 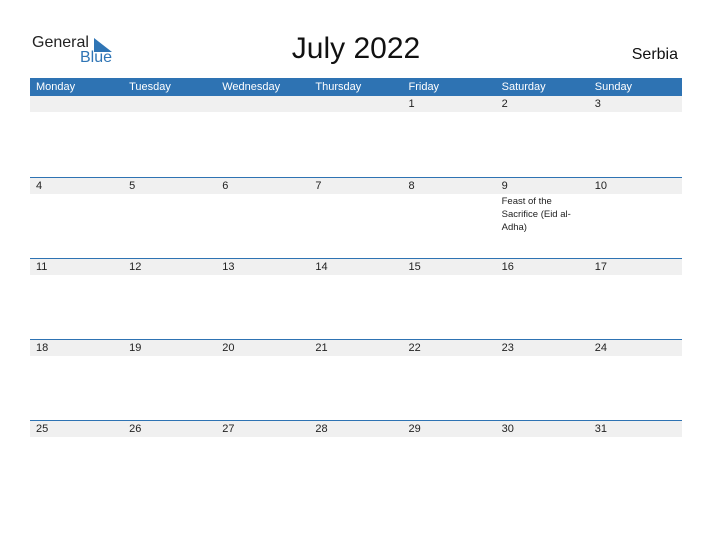 What do you see at coordinates (356, 348) in the screenshot?
I see `day-number-row: 18 19 20 21 22 23 24` at bounding box center [356, 348].